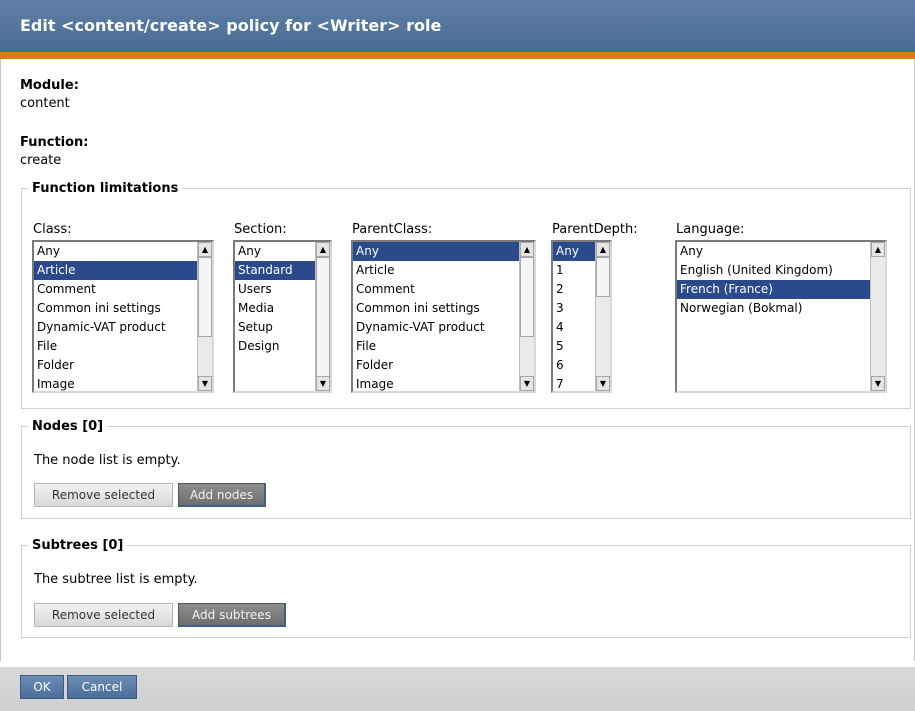 The height and width of the screenshot is (711, 915). Describe the element at coordinates (49, 85) in the screenshot. I see `module-label: Module:` at that location.